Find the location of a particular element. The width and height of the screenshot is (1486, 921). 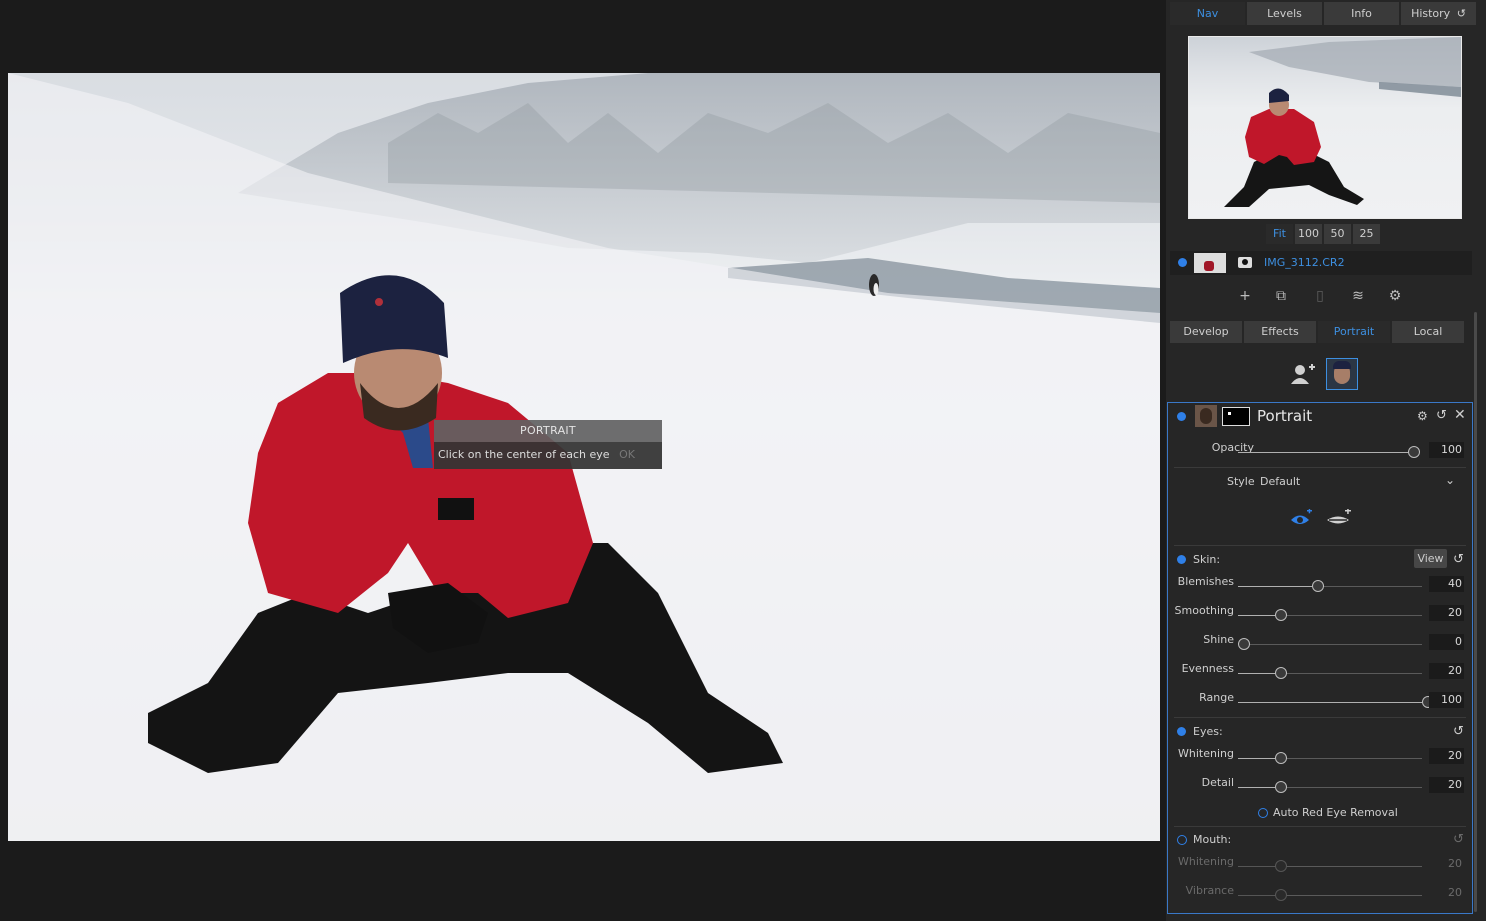

layer-thumbnail is located at coordinates (1210, 263).